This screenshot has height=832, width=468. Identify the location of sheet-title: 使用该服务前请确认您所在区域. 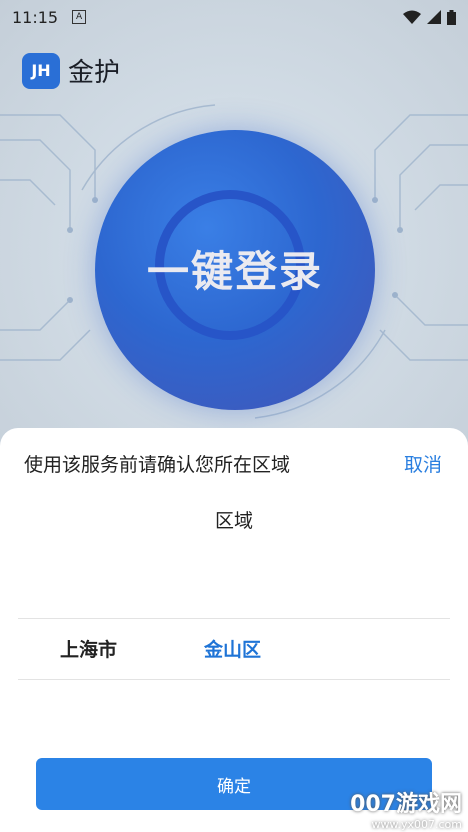
(157, 465).